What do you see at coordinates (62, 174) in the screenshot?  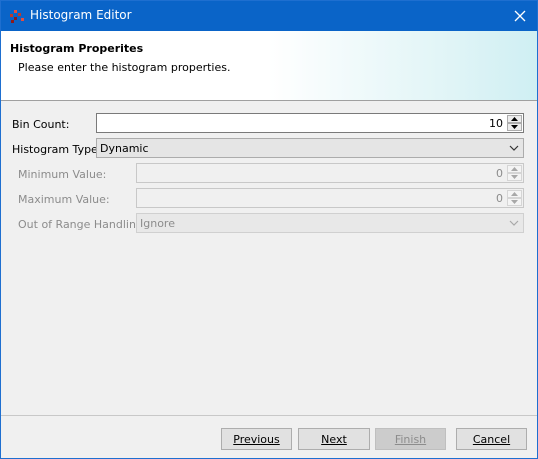 I see `minimum-value-label: Minimum Value:` at bounding box center [62, 174].